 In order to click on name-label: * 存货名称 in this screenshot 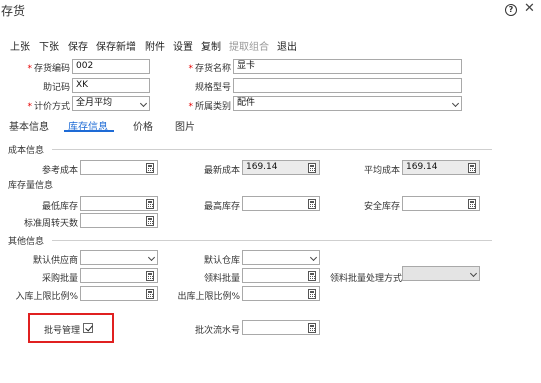, I will do `click(209, 69)`.